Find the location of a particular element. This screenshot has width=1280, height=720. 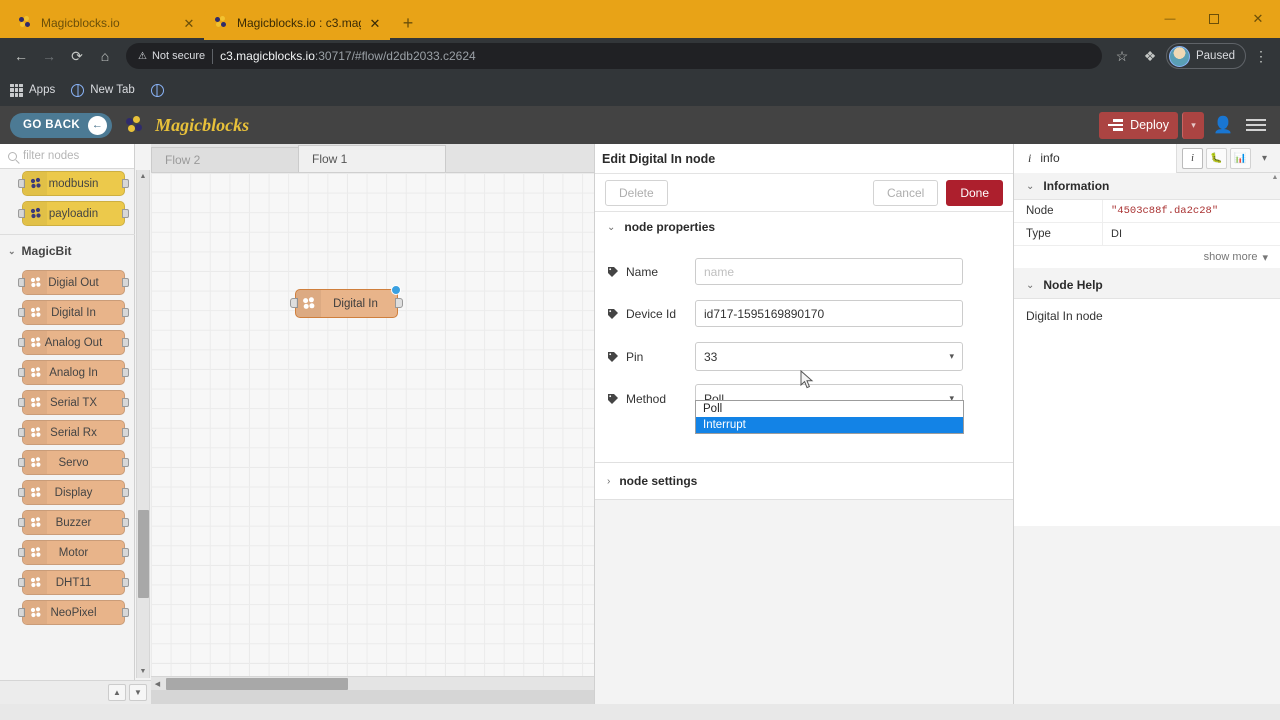

palette-node-label: Buzzer is located at coordinates (73, 522).